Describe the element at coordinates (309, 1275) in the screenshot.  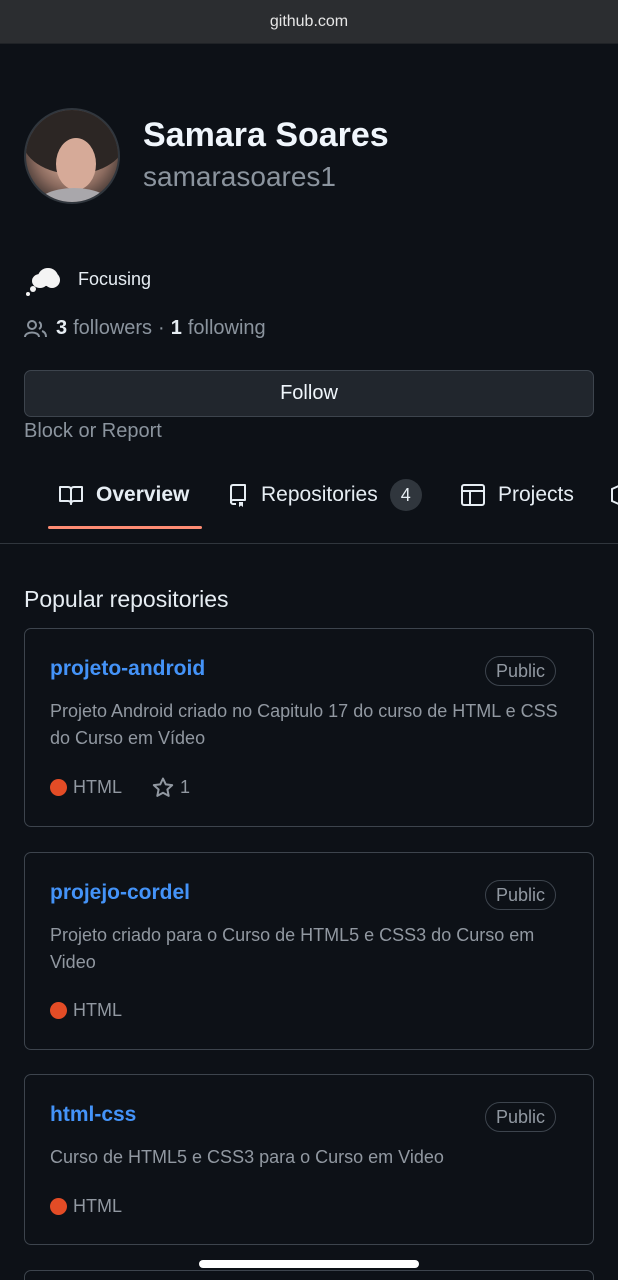
I see `repo-card-partial` at that location.